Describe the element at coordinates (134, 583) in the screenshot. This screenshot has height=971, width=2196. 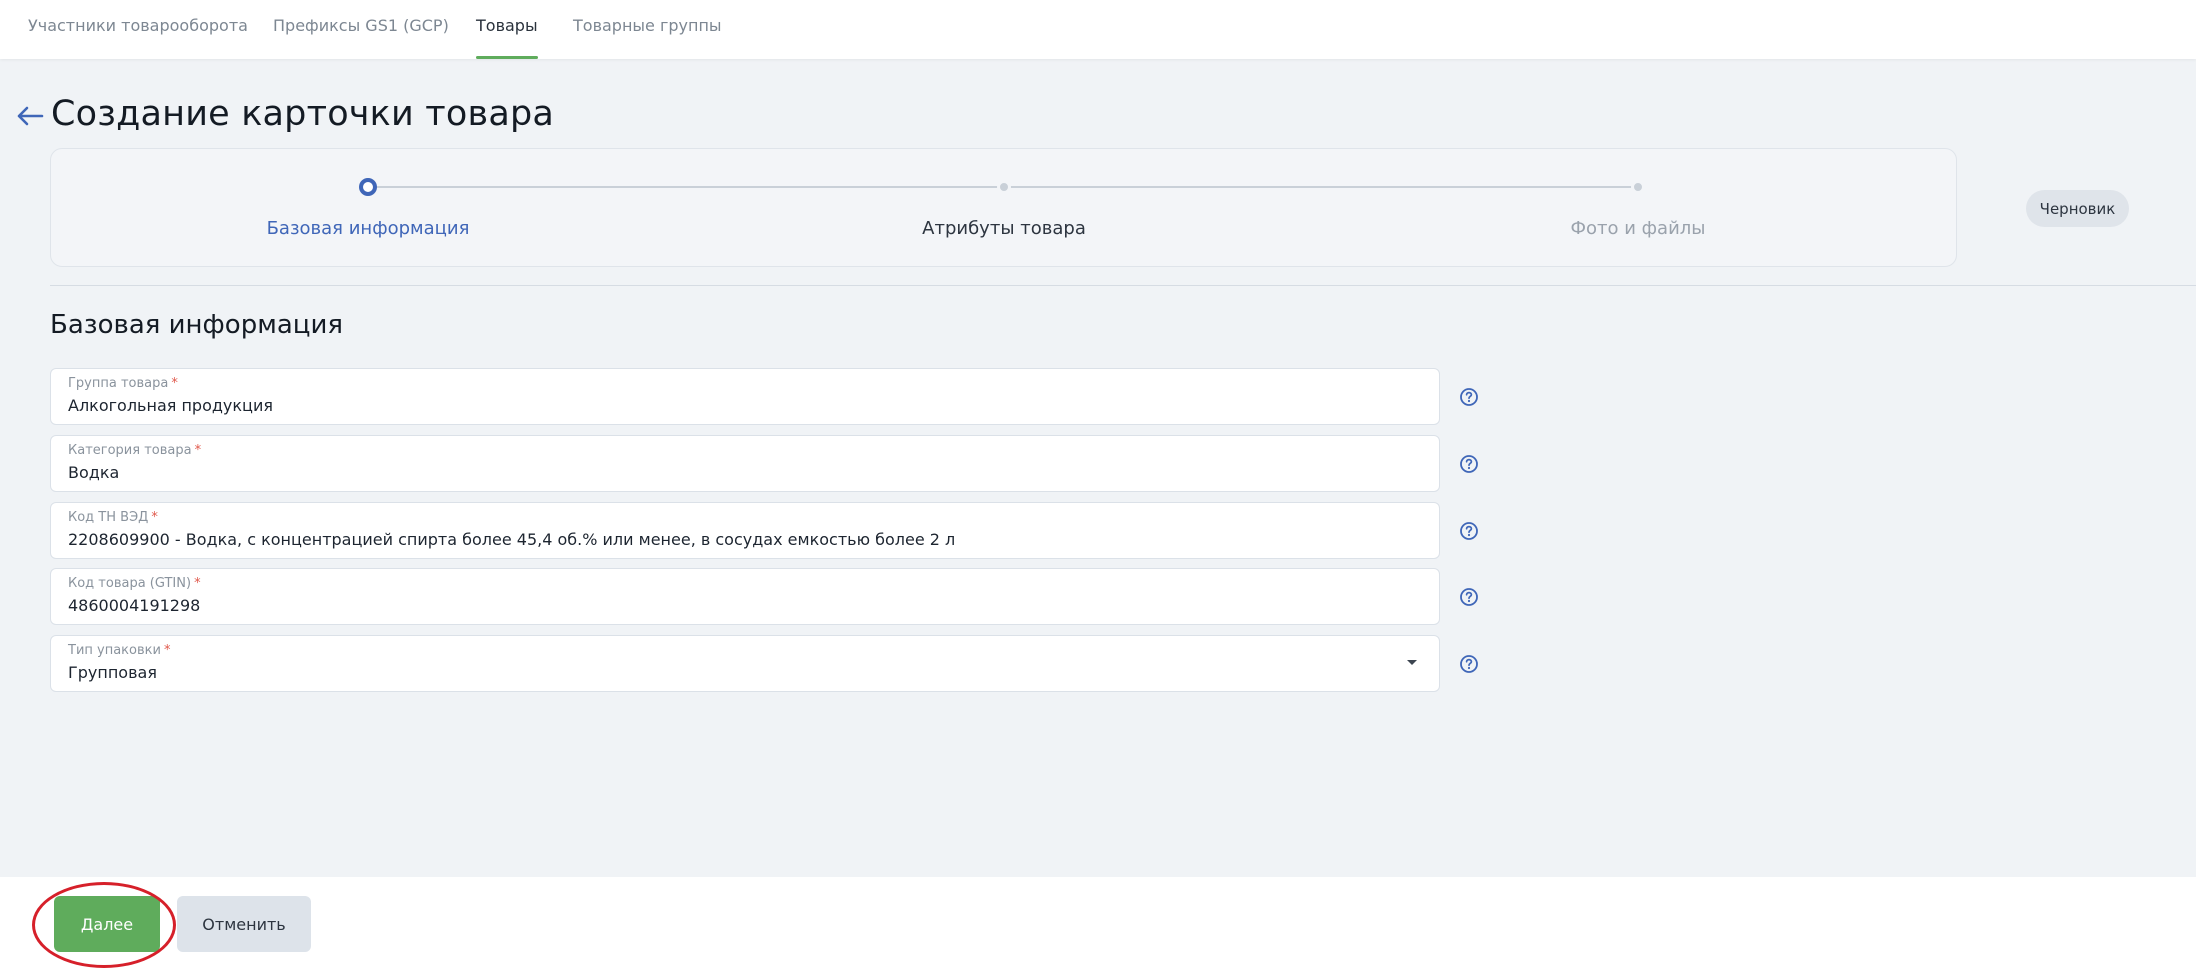
I see `field-label: Код товара (GTIN) *` at that location.